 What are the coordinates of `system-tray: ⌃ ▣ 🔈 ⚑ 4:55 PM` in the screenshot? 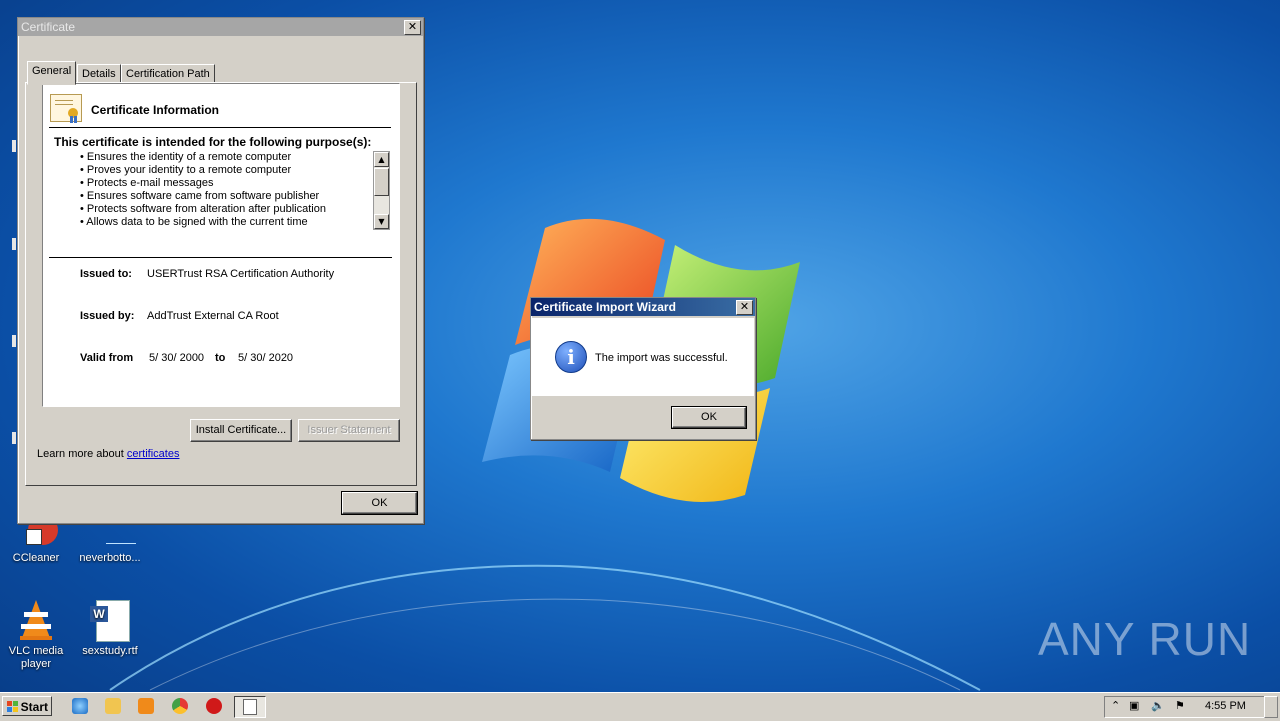 It's located at (1191, 707).